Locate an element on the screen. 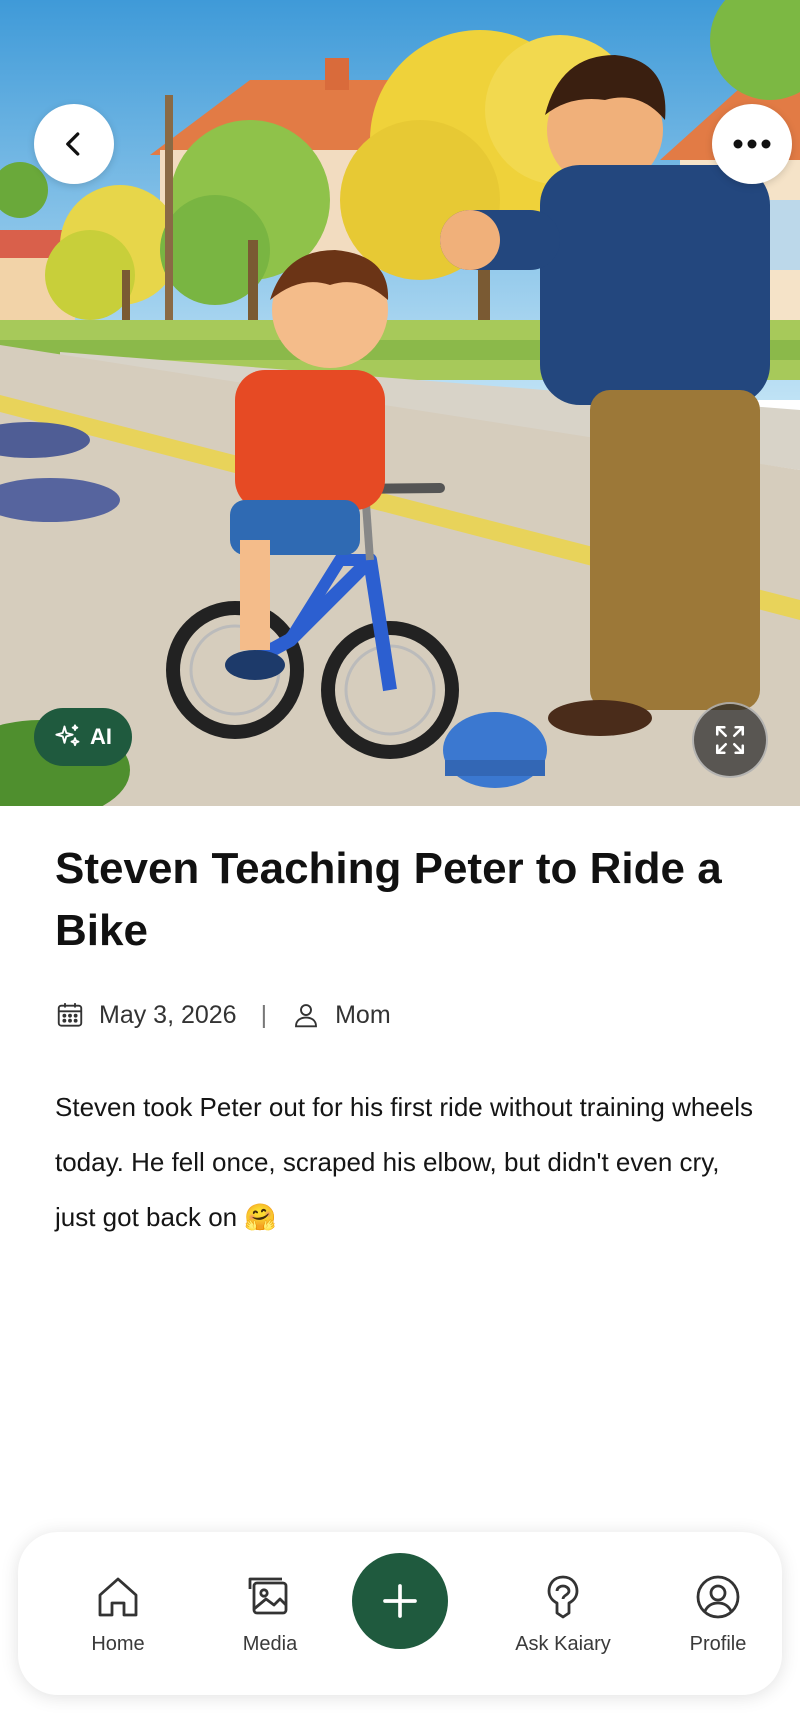  entry-date: May 3, 2026 is located at coordinates (168, 1014).